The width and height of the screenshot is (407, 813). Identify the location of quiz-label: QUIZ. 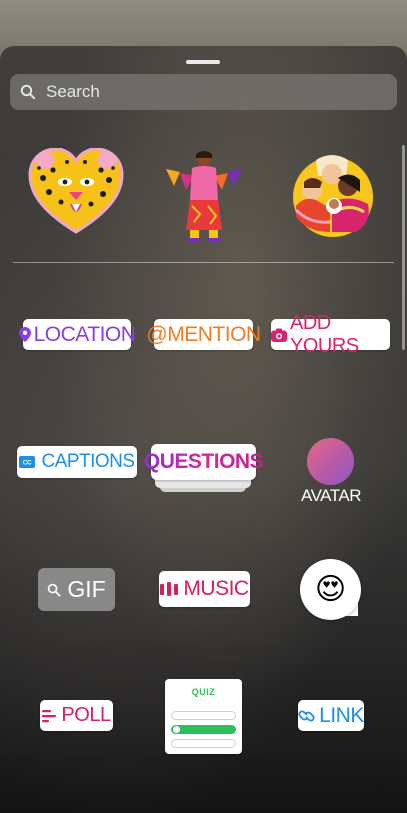
(203, 692).